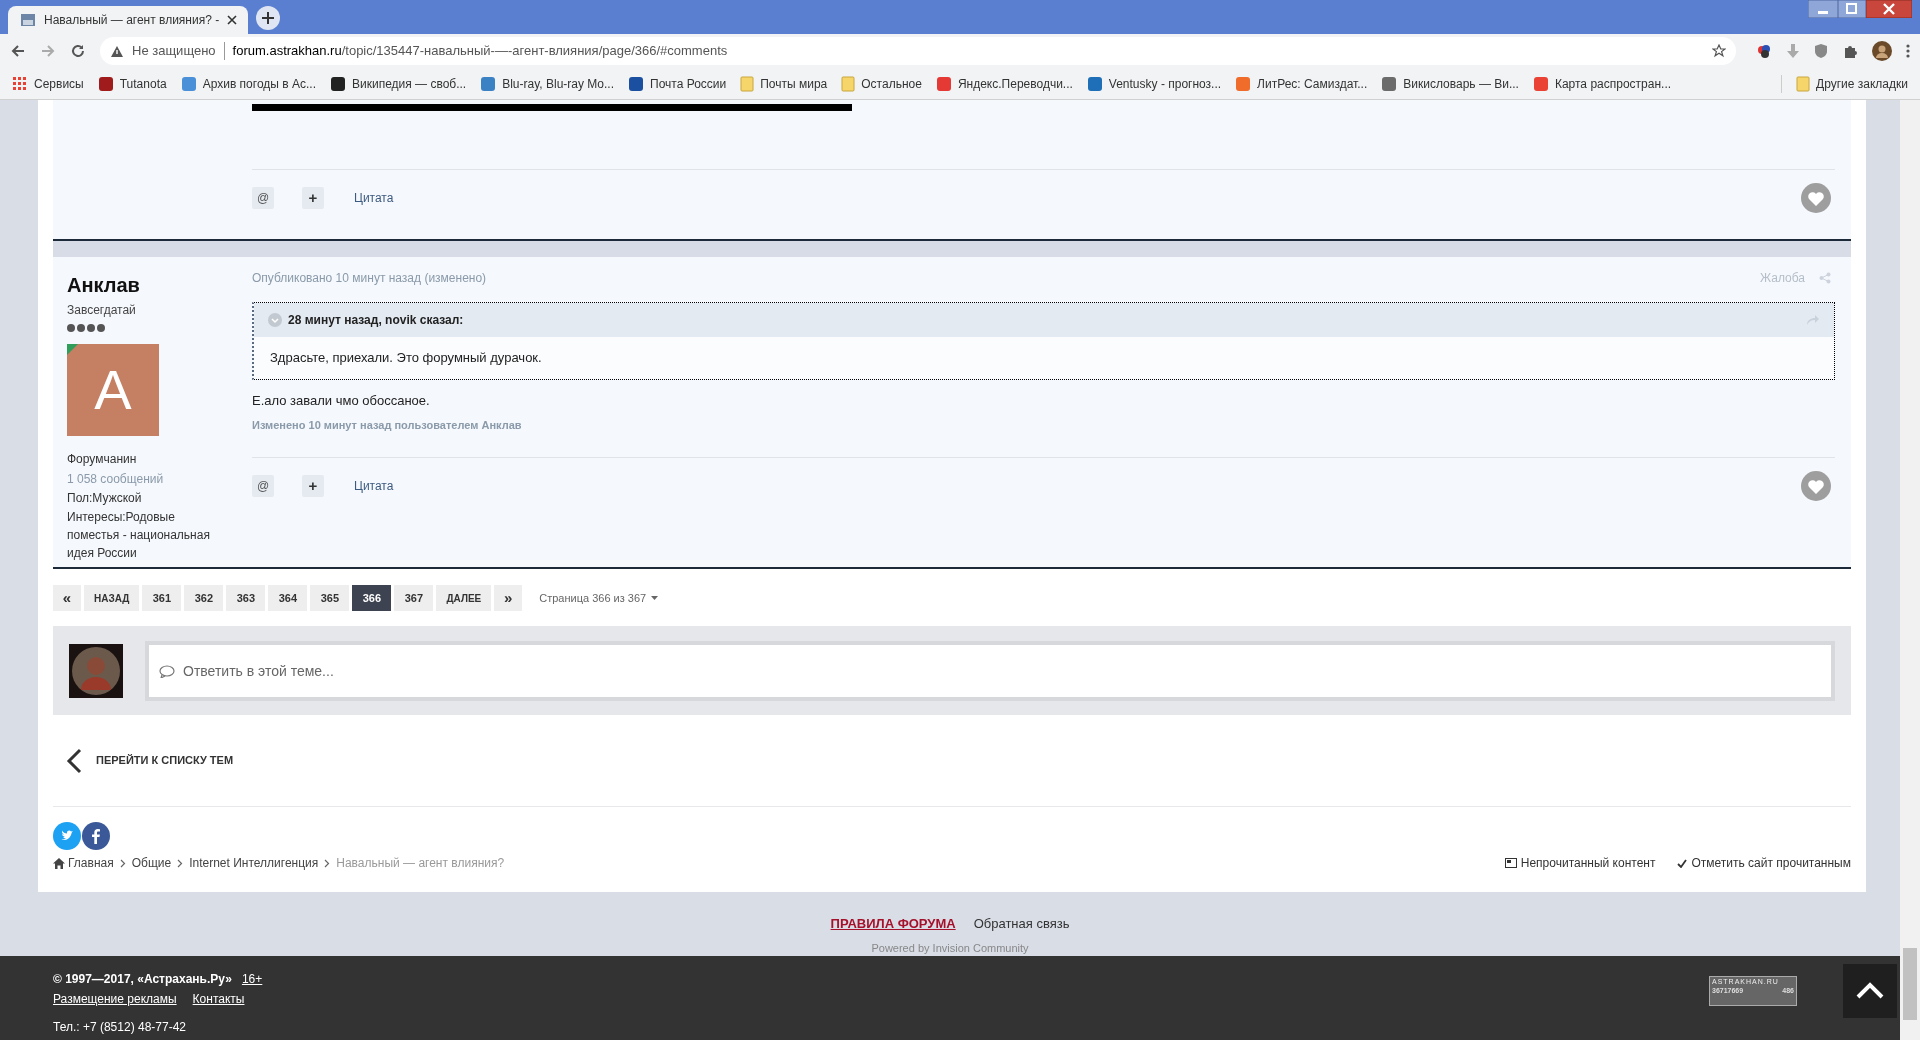  I want to click on browser-tab: Навальный — агент влияния? -, so click(128, 20).